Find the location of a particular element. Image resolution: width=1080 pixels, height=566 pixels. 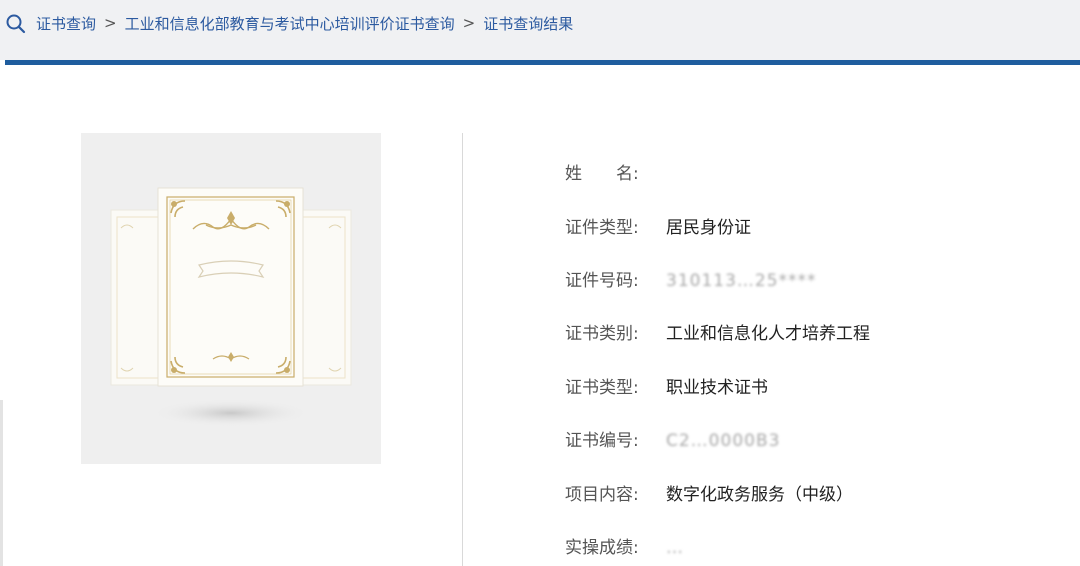

field-value: 数字化政务服务（中级） is located at coordinates (759, 495).